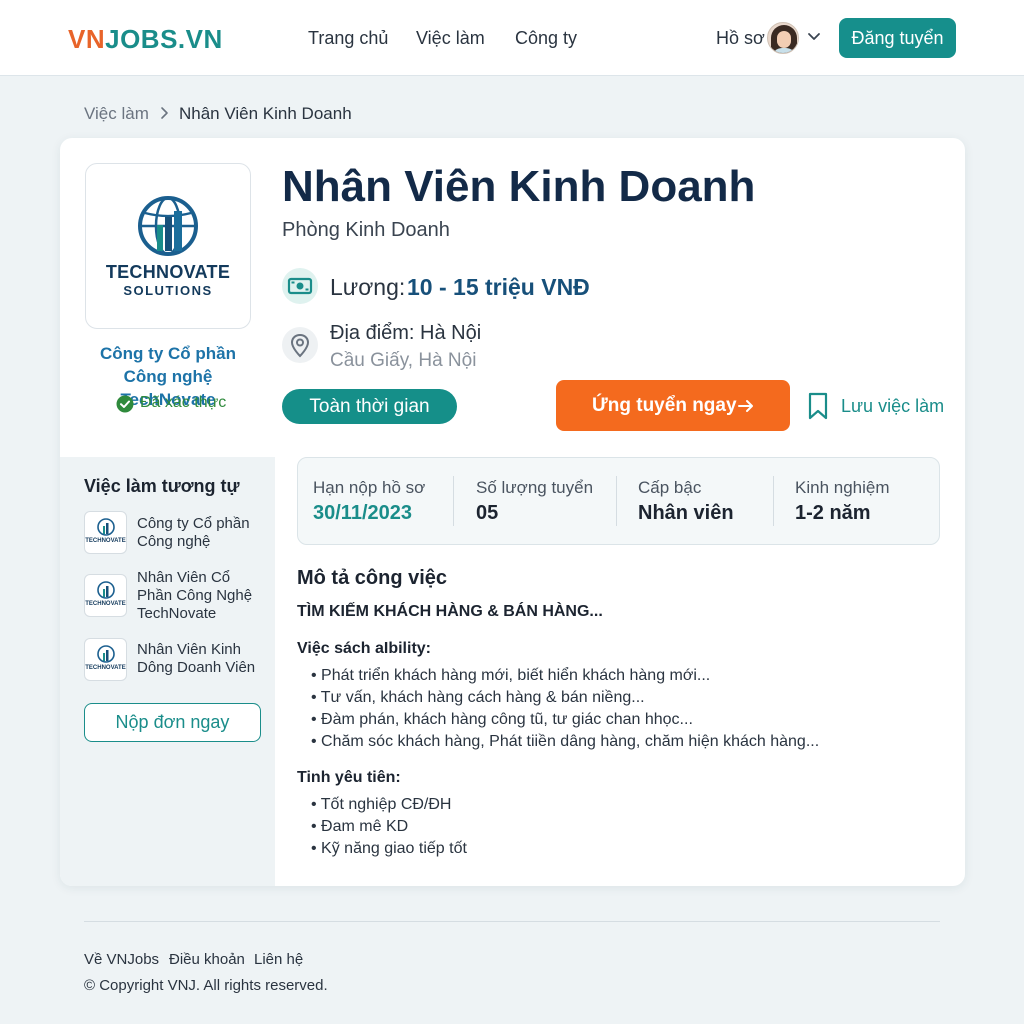 The image size is (1024, 1024). What do you see at coordinates (172, 722) in the screenshot?
I see `submit-application-button: Nộp đơn ngay` at bounding box center [172, 722].